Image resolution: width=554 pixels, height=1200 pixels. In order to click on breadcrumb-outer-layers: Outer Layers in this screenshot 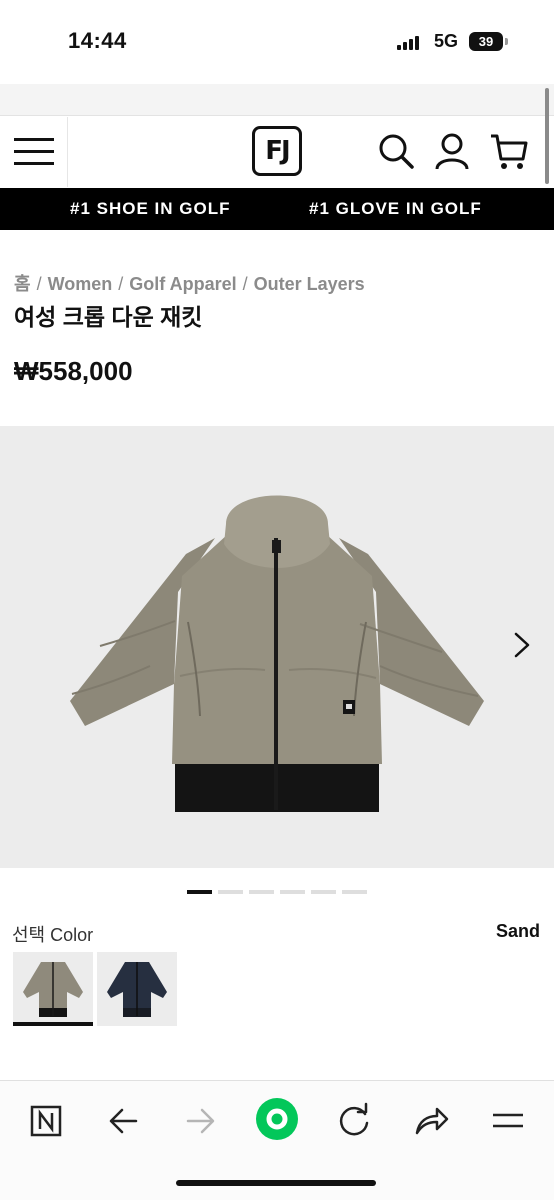, I will do `click(309, 284)`.